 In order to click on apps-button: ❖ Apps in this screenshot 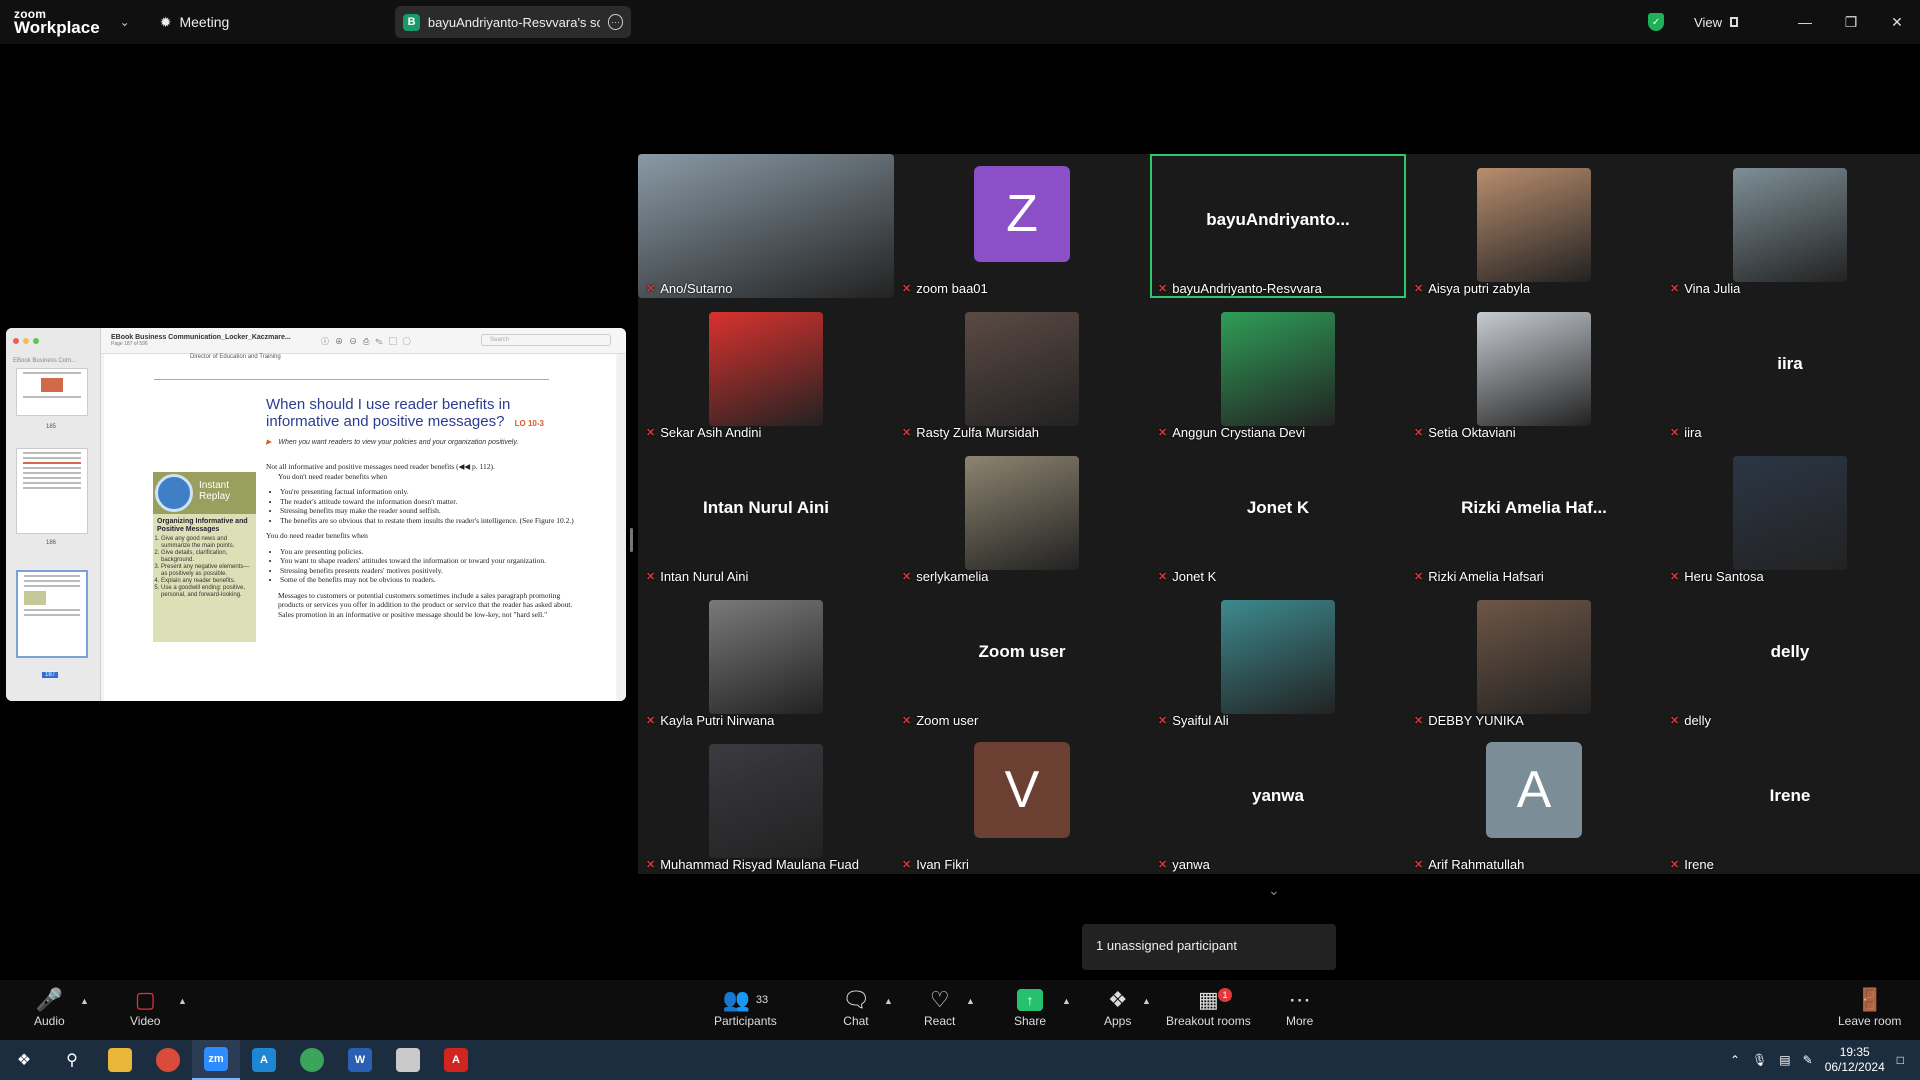, I will do `click(1117, 1007)`.